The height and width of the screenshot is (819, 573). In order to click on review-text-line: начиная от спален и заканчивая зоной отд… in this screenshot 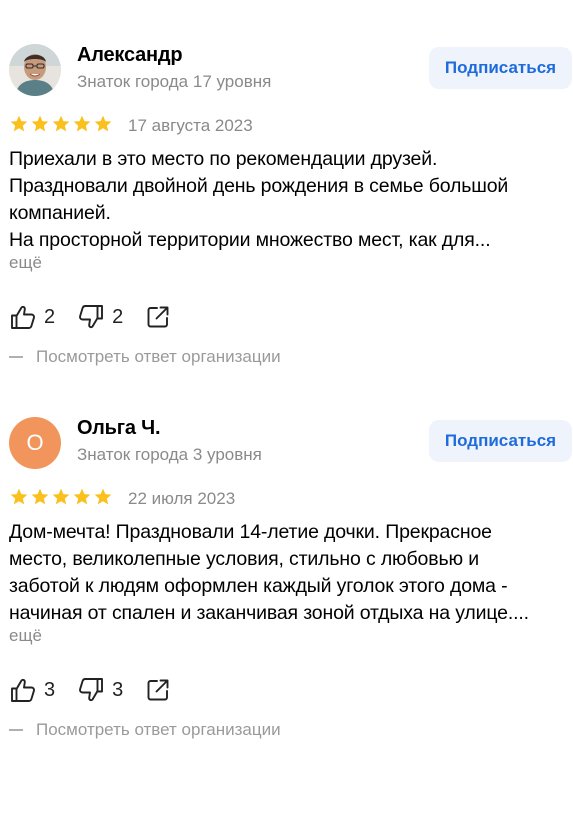, I will do `click(269, 613)`.